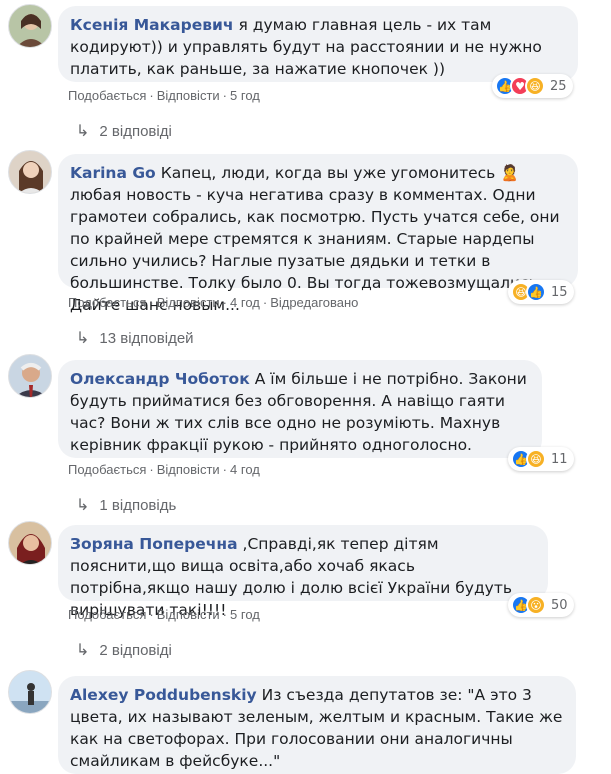 This screenshot has height=774, width=611. I want to click on reaction-summary: 👍 😮 50, so click(541, 605).